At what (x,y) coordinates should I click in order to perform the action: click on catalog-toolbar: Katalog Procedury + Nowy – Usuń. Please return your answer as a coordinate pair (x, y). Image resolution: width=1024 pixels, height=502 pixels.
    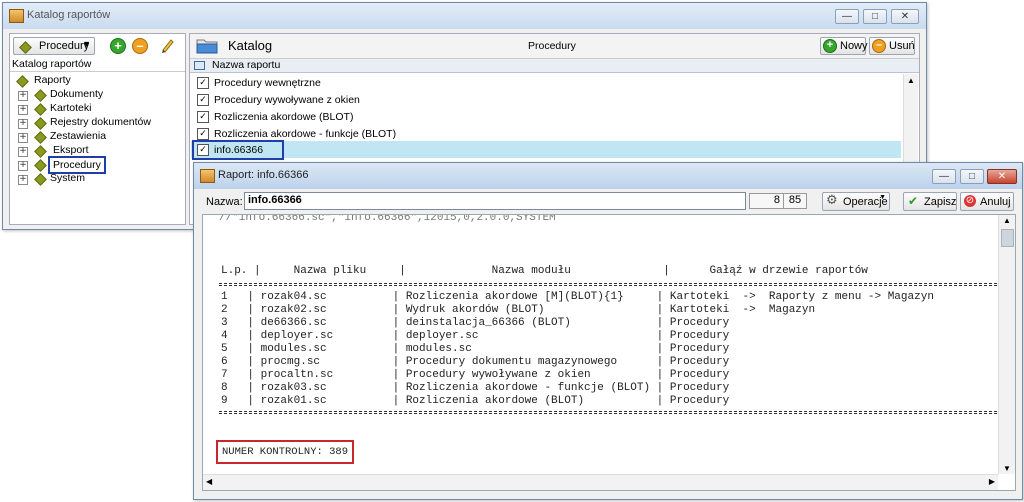
    Looking at the image, I should click on (554, 46).